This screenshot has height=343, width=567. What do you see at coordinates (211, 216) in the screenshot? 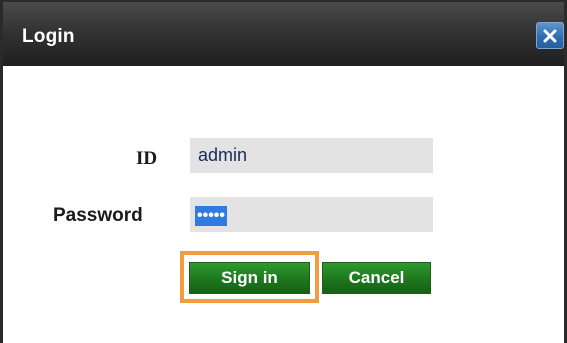
I see `password-value: •••••` at bounding box center [211, 216].